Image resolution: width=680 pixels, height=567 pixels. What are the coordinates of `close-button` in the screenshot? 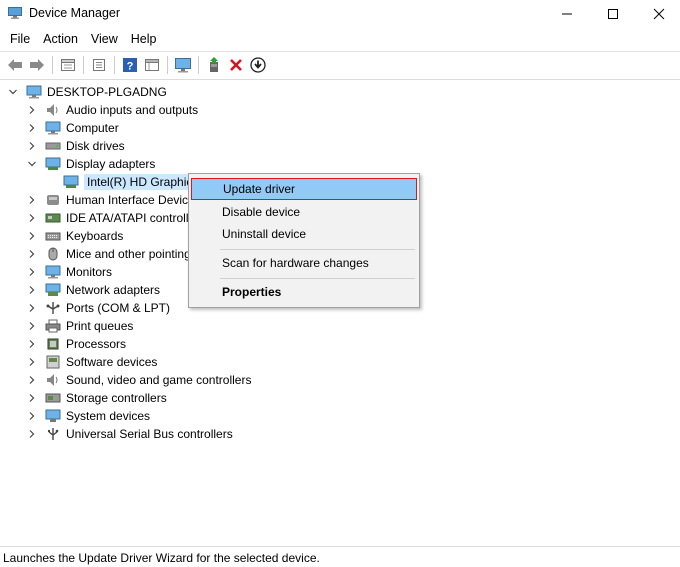 It's located at (658, 14).